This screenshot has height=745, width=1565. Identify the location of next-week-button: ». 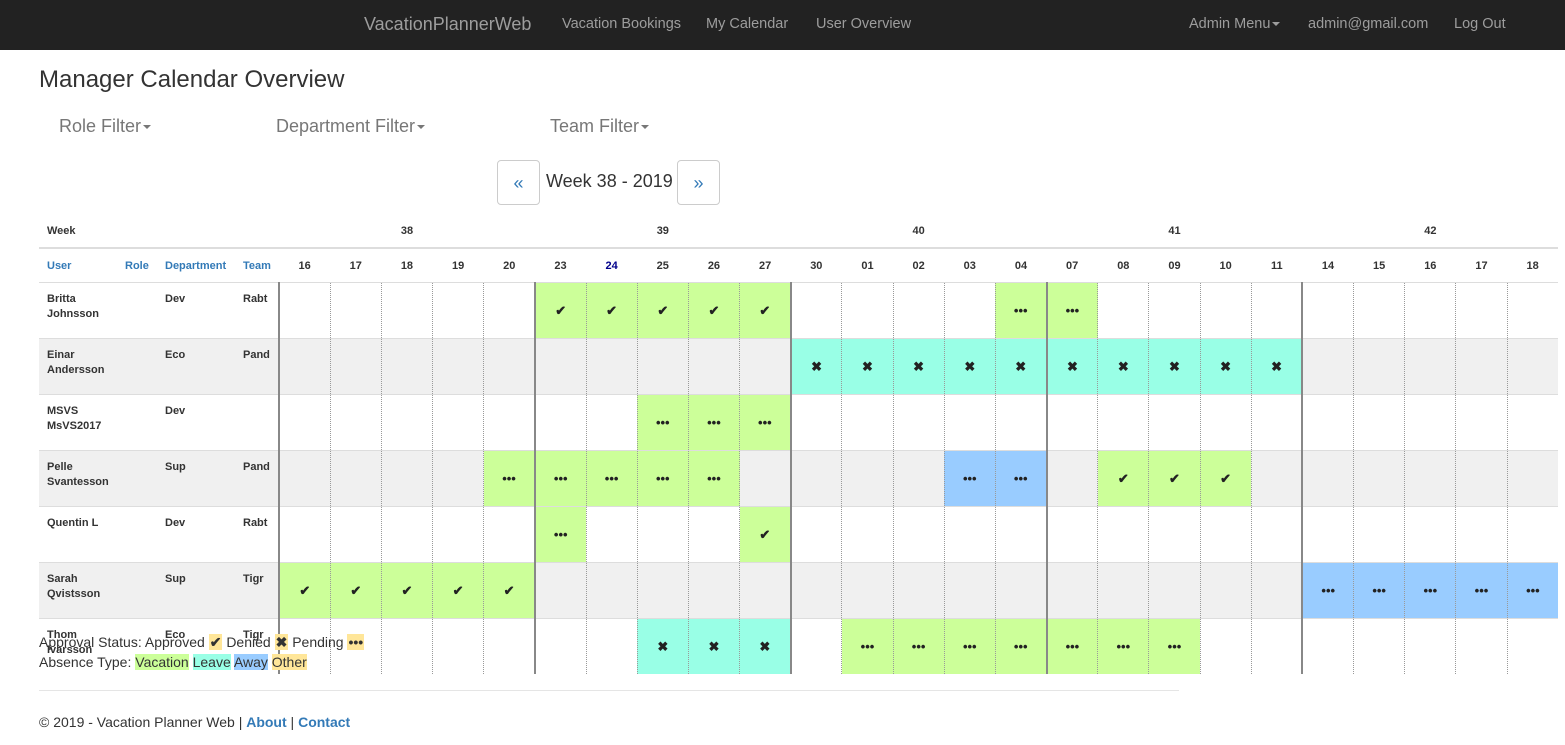
(698, 182).